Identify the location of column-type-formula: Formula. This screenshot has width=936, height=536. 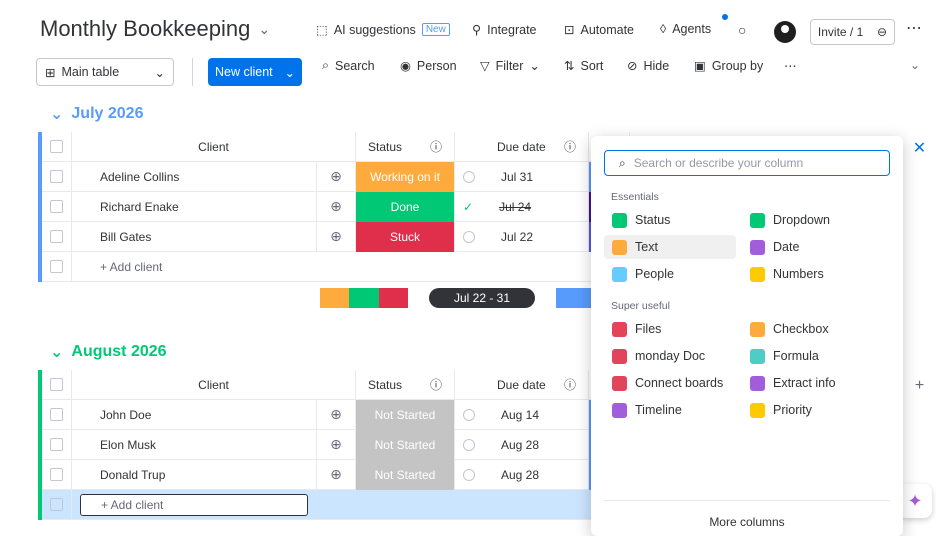
(808, 356).